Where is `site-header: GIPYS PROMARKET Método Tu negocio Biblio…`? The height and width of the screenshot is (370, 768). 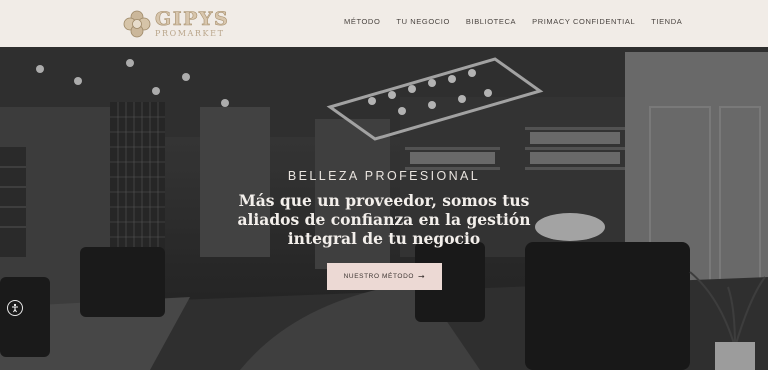 site-header: GIPYS PROMARKET Método Tu negocio Biblio… is located at coordinates (384, 23).